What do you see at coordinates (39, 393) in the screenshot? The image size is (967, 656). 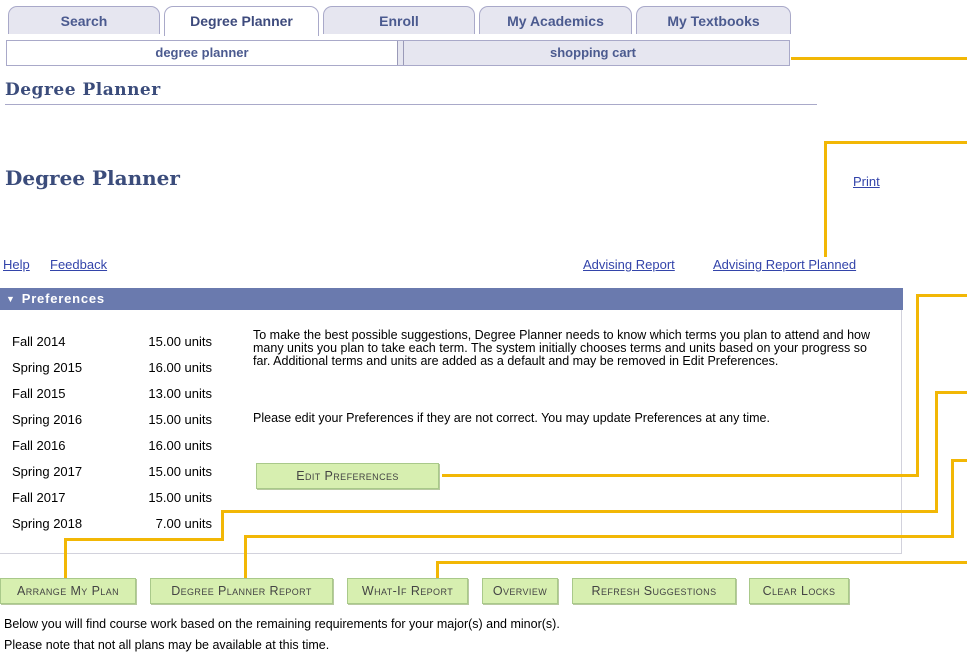 I see `term-name: Fall 2015` at bounding box center [39, 393].